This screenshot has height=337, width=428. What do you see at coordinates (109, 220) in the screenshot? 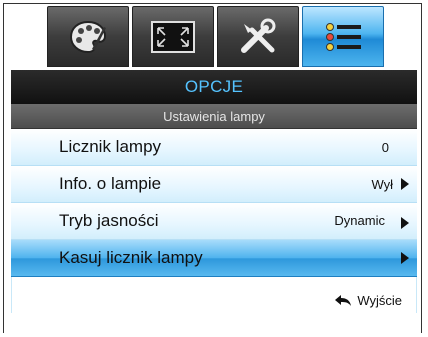
I see `menu-item-label: Tryb jasności` at bounding box center [109, 220].